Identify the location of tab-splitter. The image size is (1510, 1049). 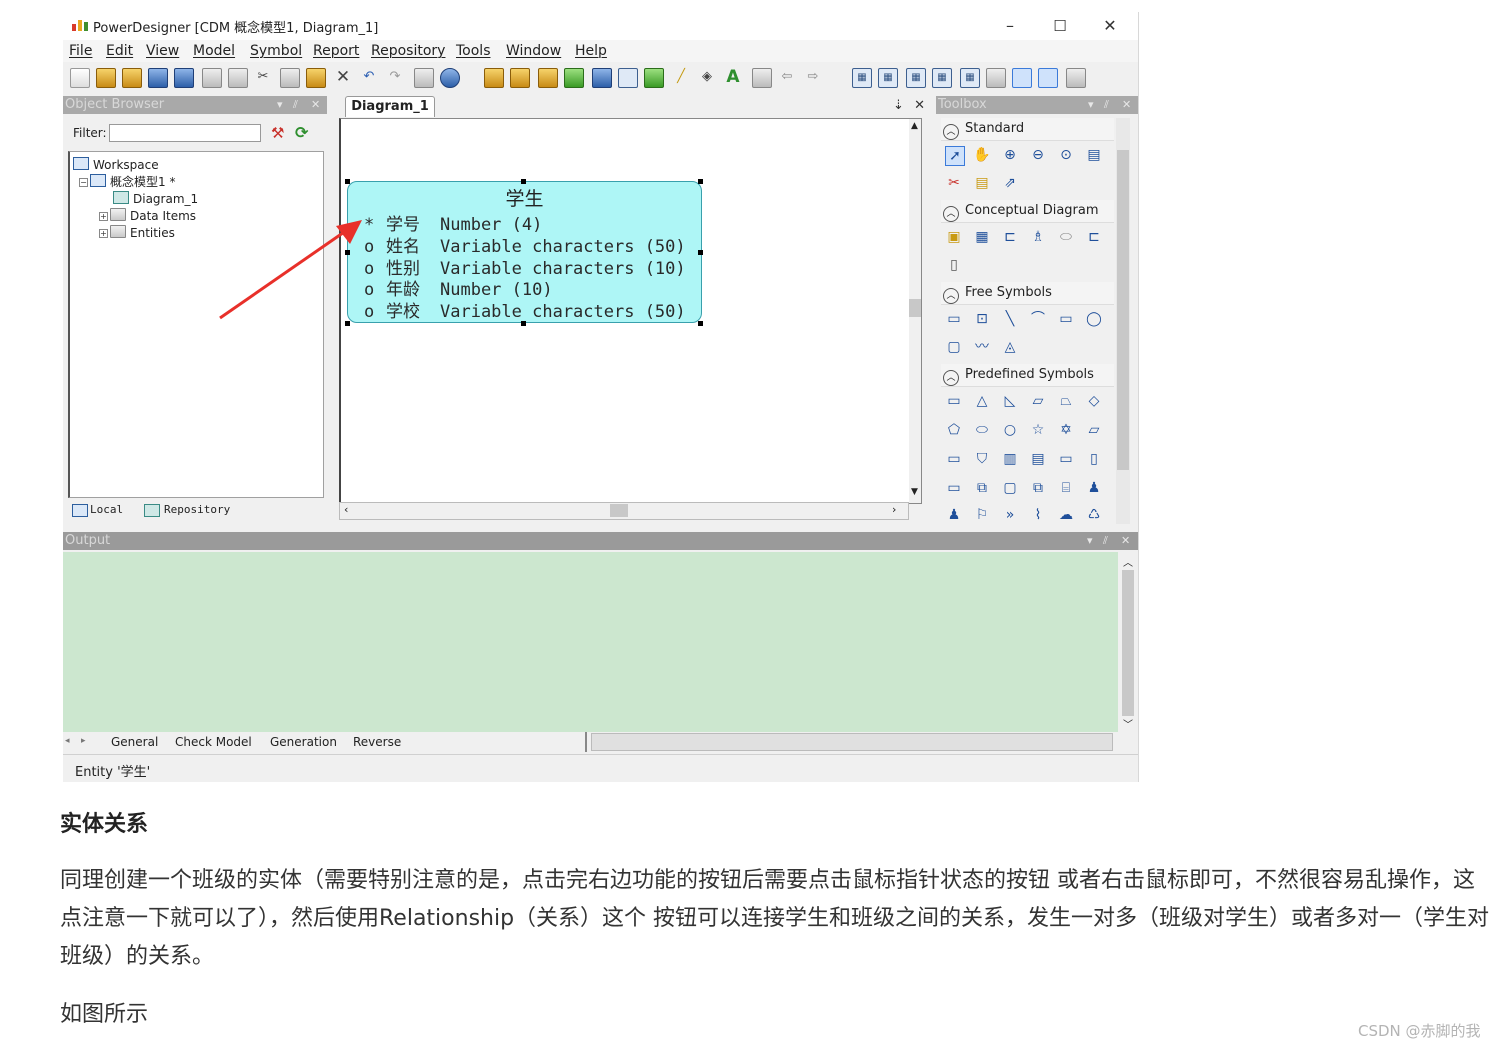
(586, 742).